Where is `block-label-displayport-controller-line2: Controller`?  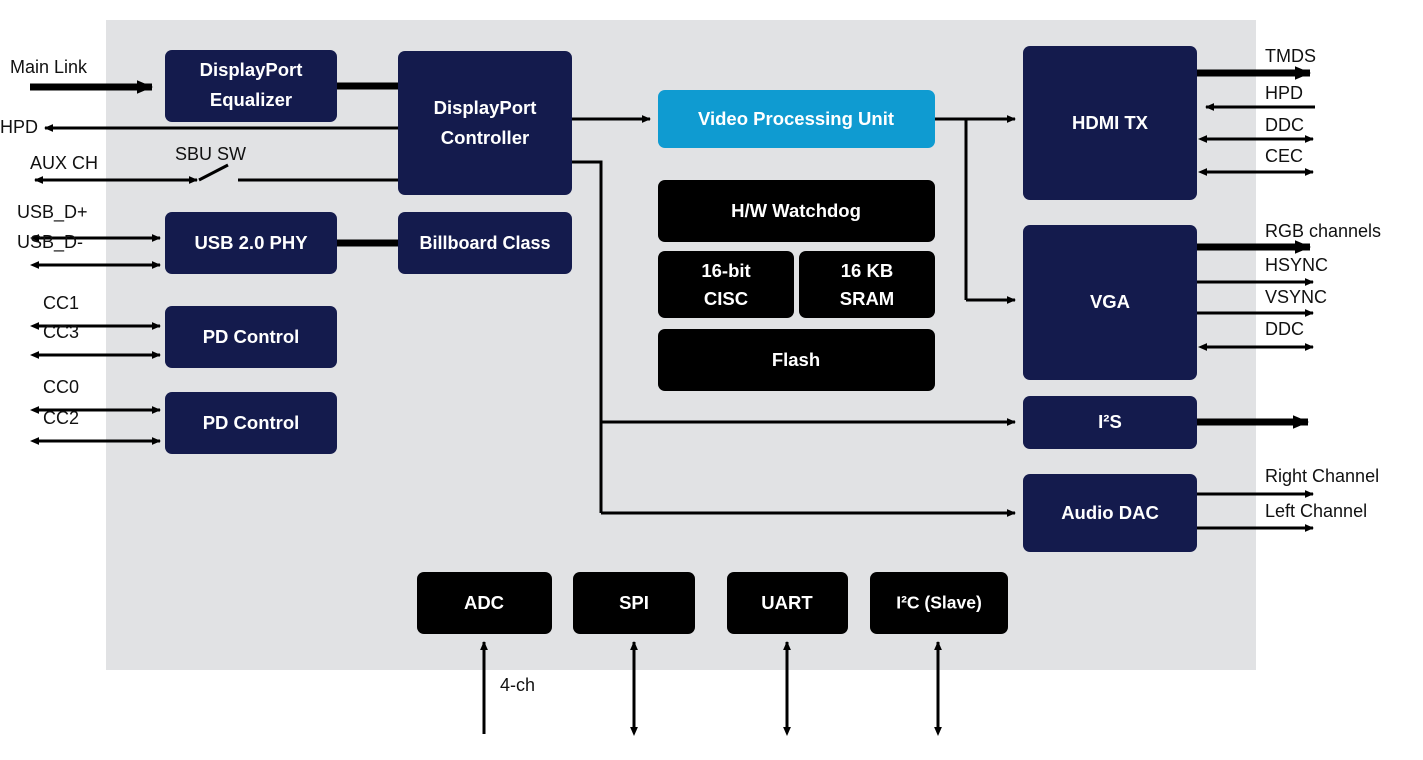 block-label-displayport-controller-line2: Controller is located at coordinates (485, 137).